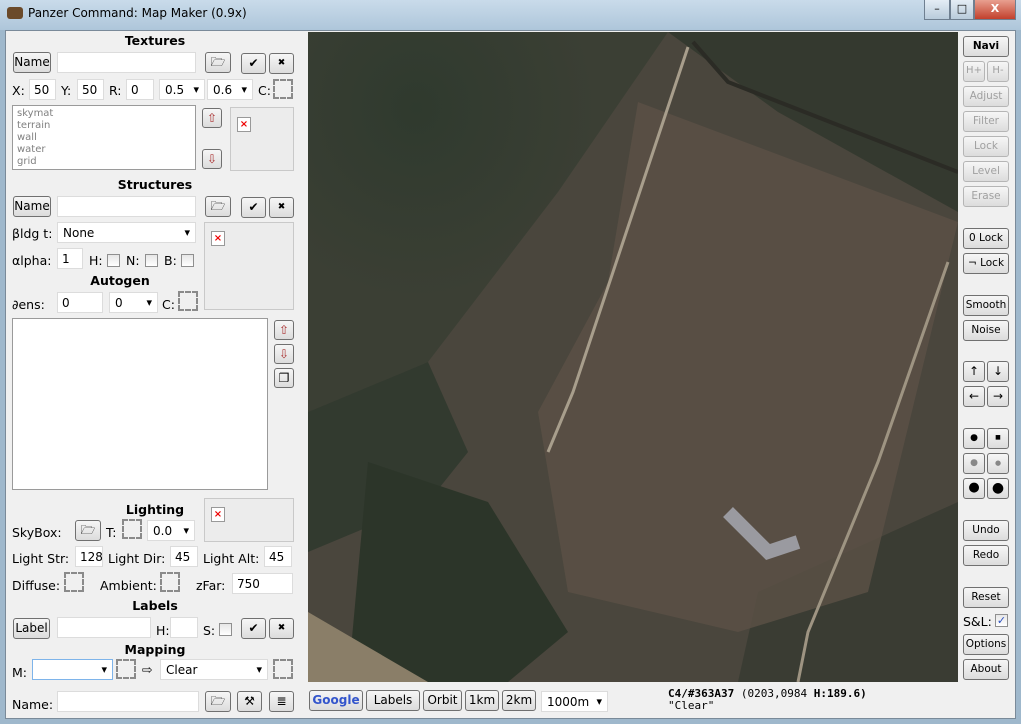 This screenshot has width=1021, height=724. Describe the element at coordinates (126, 669) in the screenshot. I see `mapping-source-swatch` at that location.